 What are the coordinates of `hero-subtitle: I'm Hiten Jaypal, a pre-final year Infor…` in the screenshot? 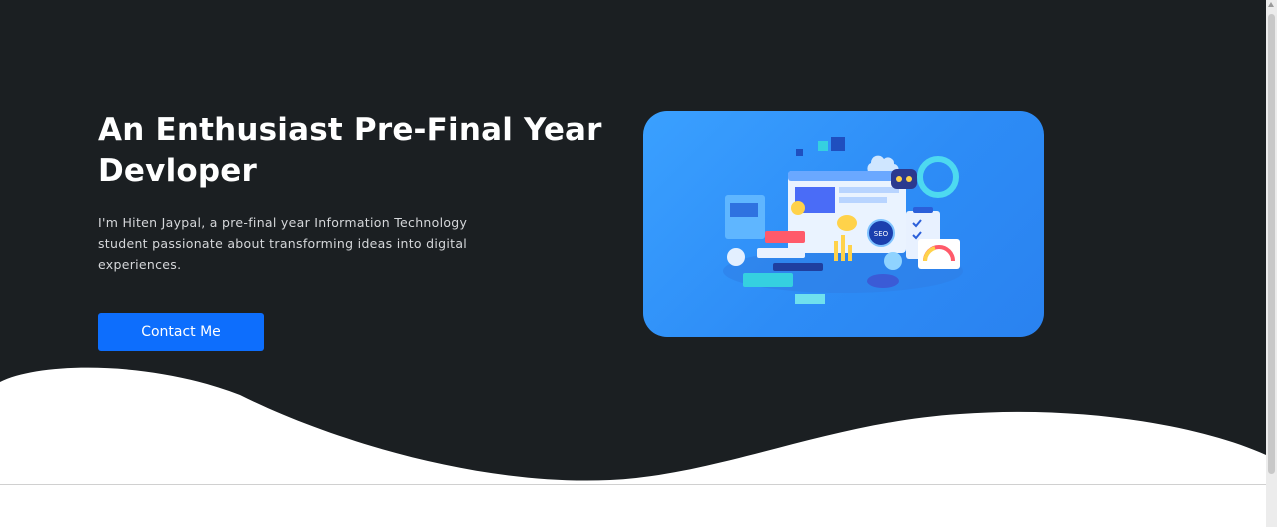 It's located at (283, 243).